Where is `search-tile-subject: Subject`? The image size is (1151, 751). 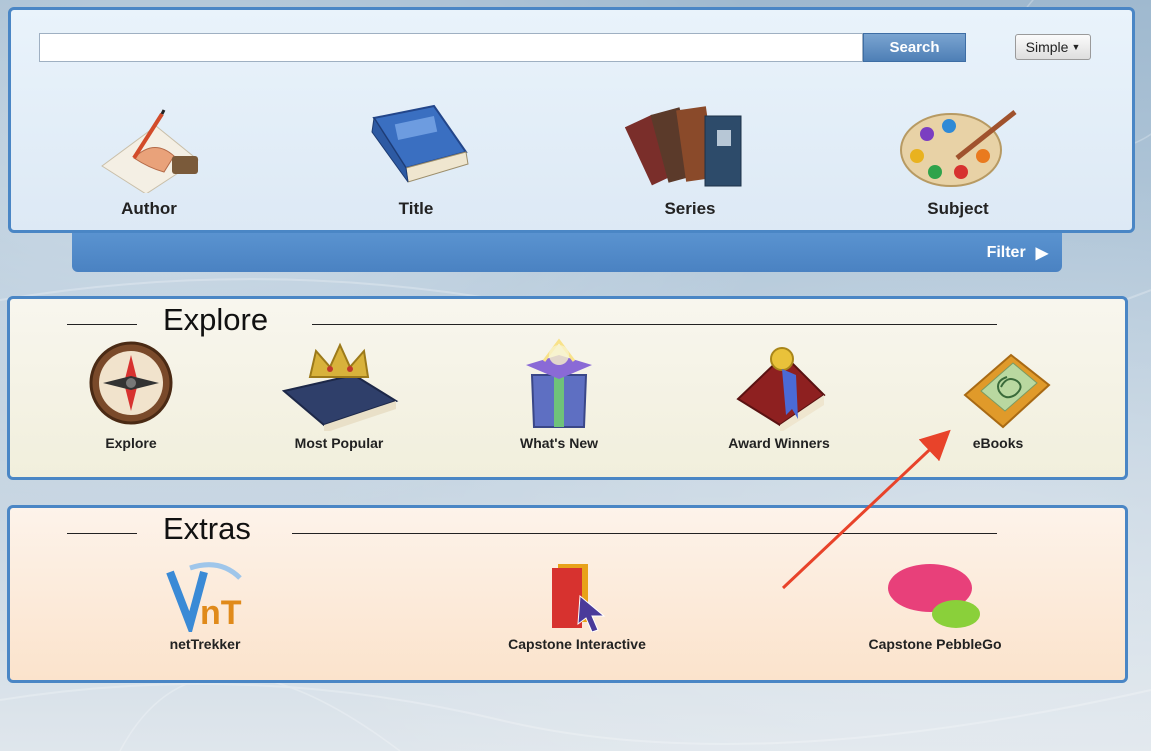
search-tile-subject: Subject is located at coordinates (958, 158).